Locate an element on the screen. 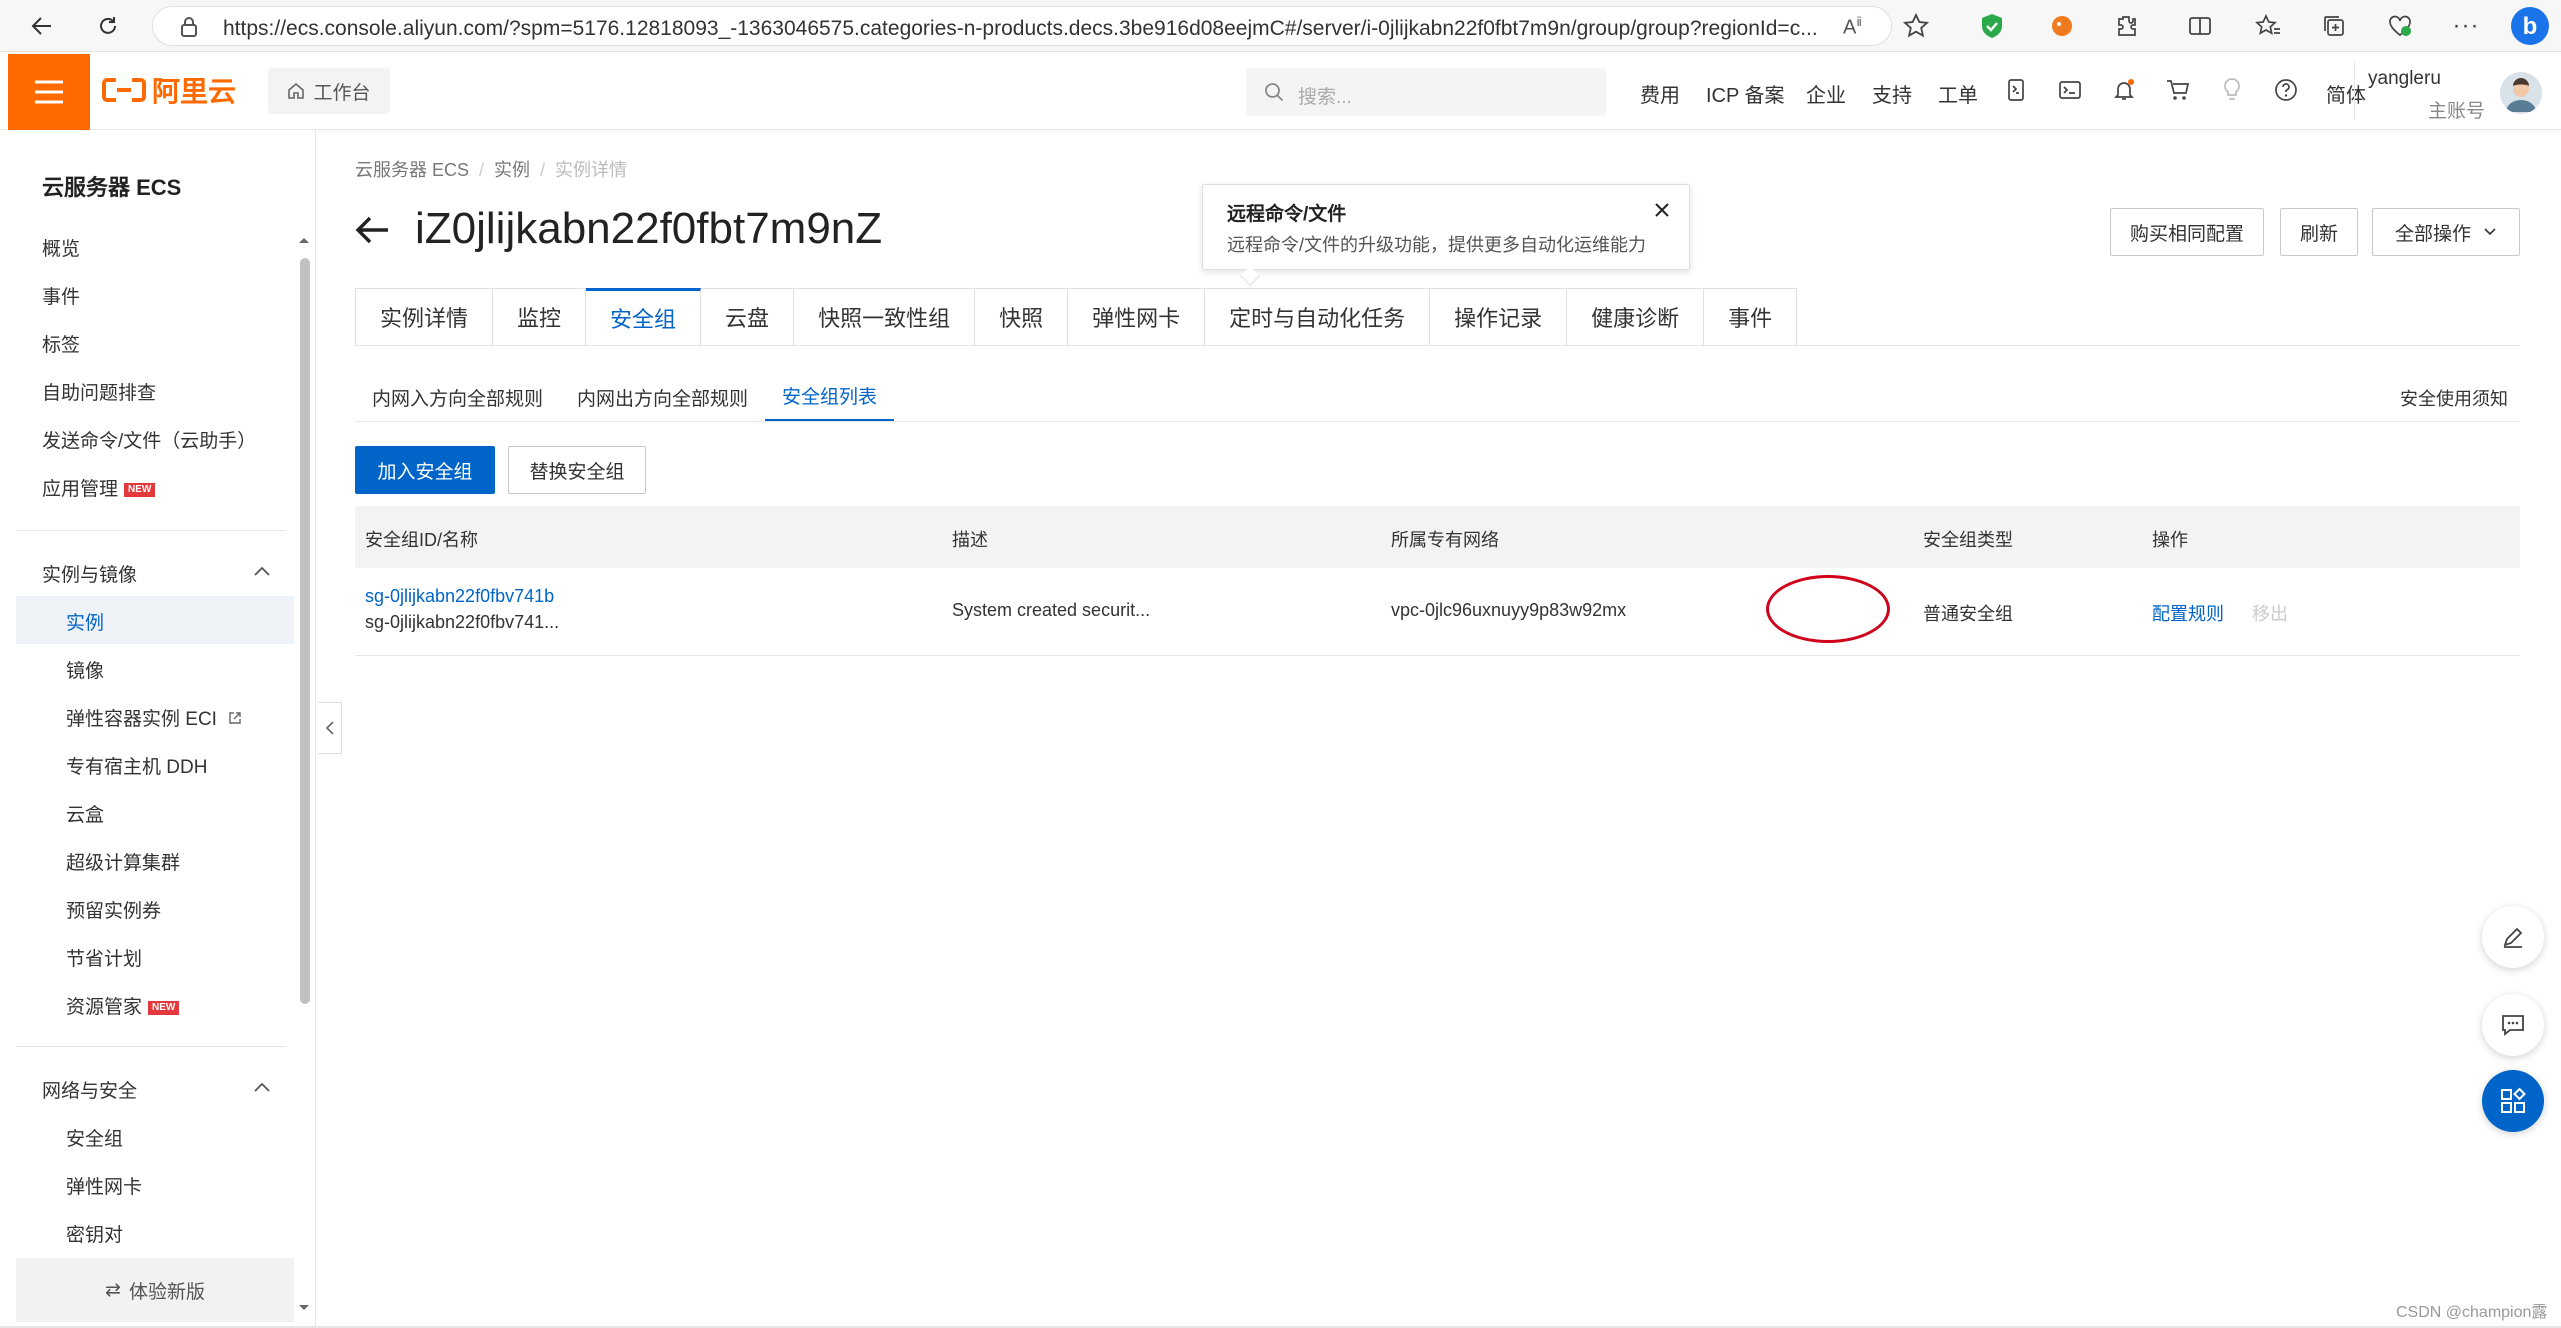 This screenshot has width=2561, height=1328. subtab-security-group-list: 安全组列表 is located at coordinates (830, 397).